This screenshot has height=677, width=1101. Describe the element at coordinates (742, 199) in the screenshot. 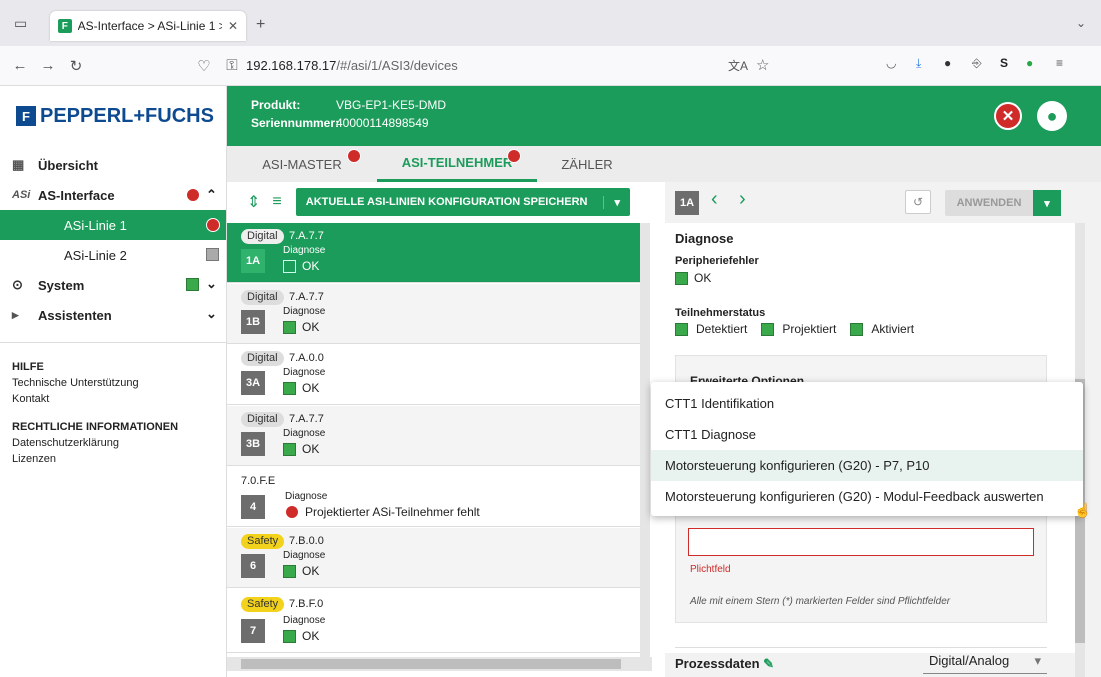

I see `next-icon: ›` at that location.